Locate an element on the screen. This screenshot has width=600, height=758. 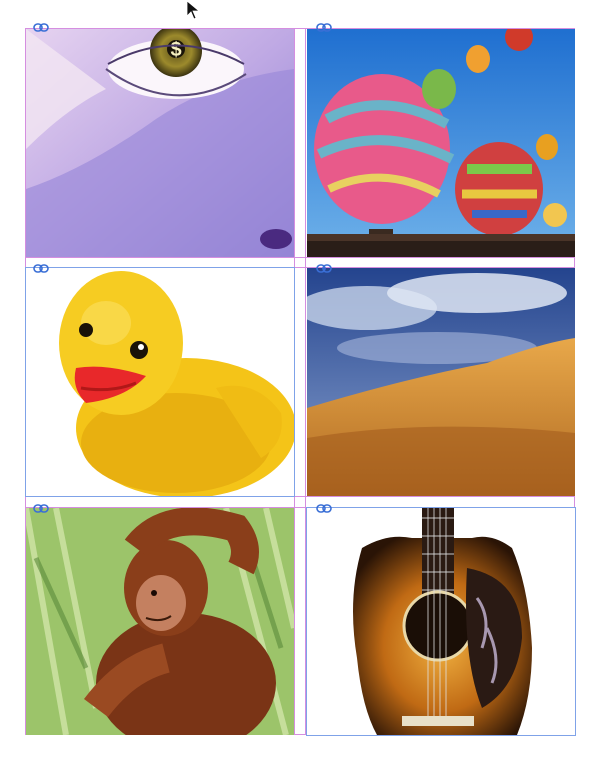
balloons-image is located at coordinates (441, 143).